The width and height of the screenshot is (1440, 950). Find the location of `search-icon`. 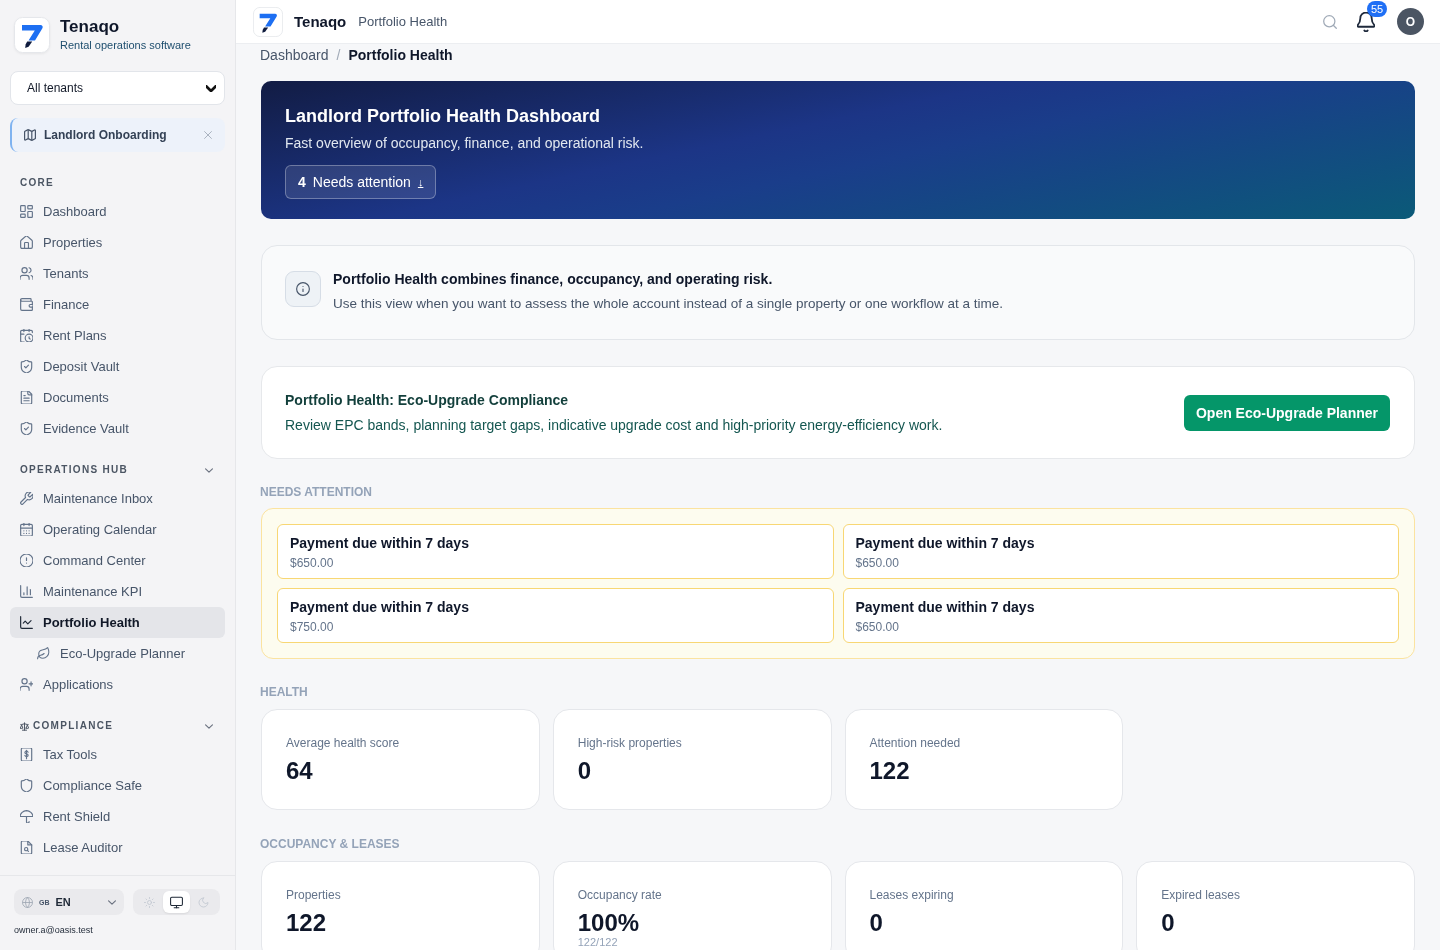

search-icon is located at coordinates (1330, 21).